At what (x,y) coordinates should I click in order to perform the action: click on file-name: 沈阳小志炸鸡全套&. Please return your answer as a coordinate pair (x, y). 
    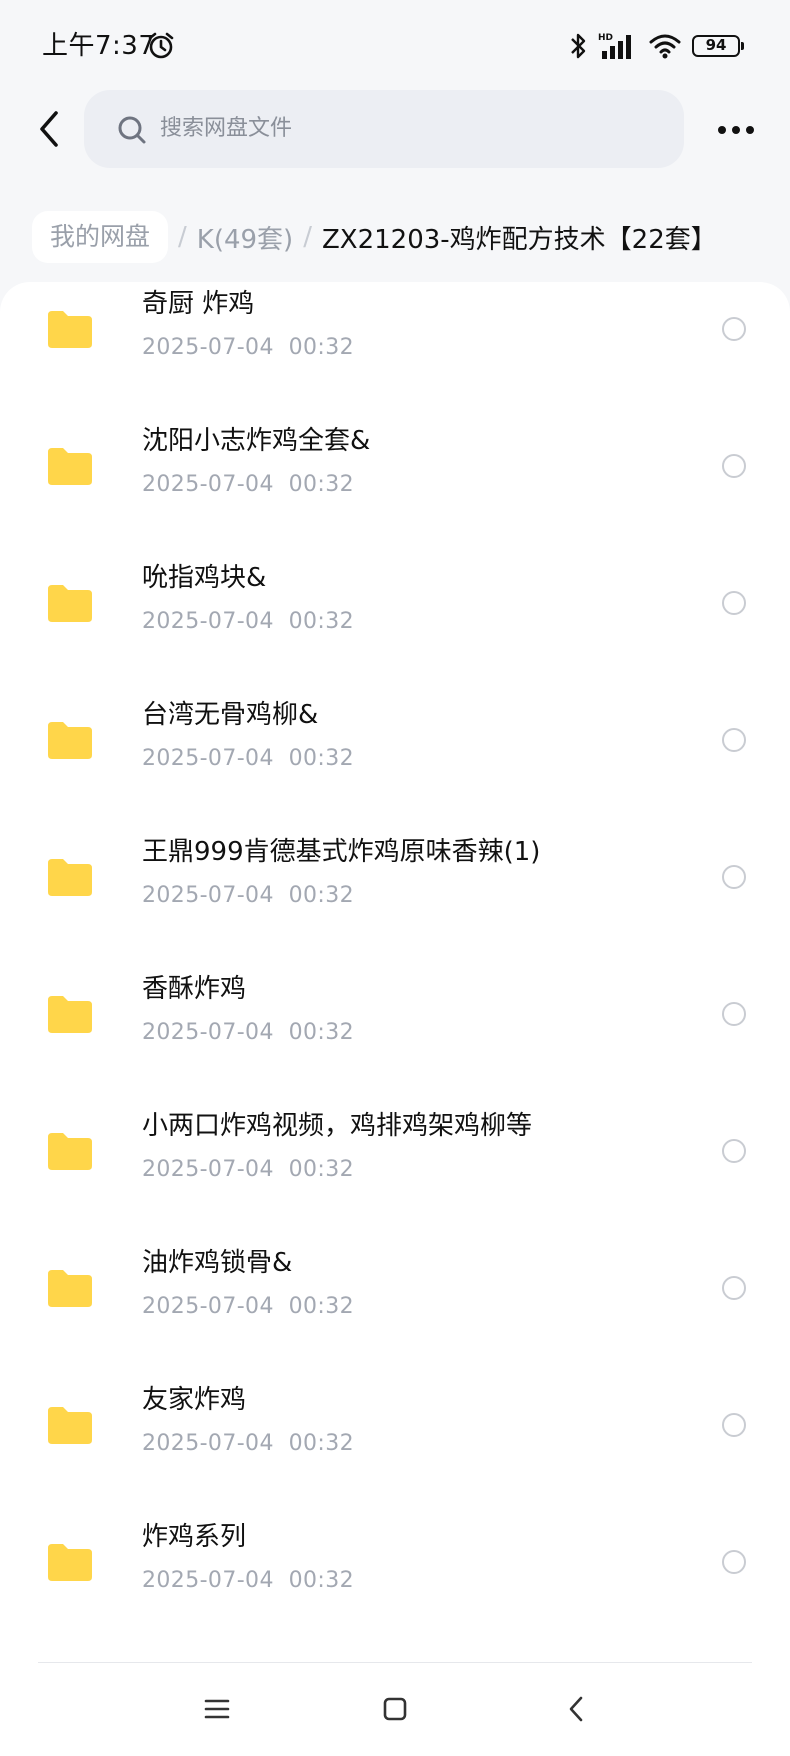
    Looking at the image, I should click on (256, 441).